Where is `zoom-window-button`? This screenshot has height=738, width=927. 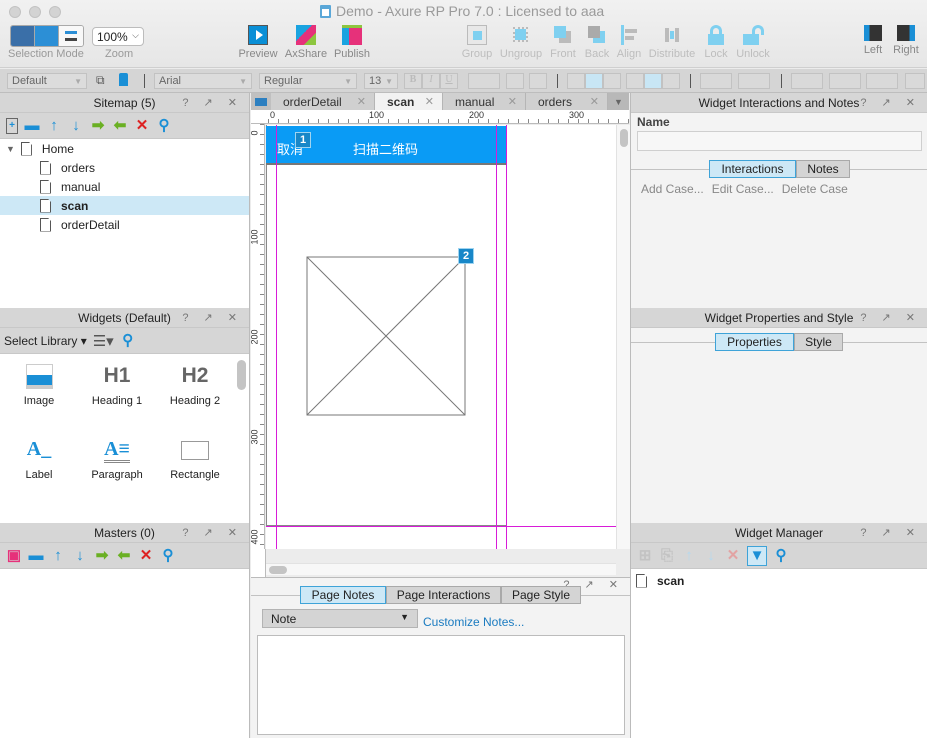
zoom-window-button is located at coordinates (55, 12).